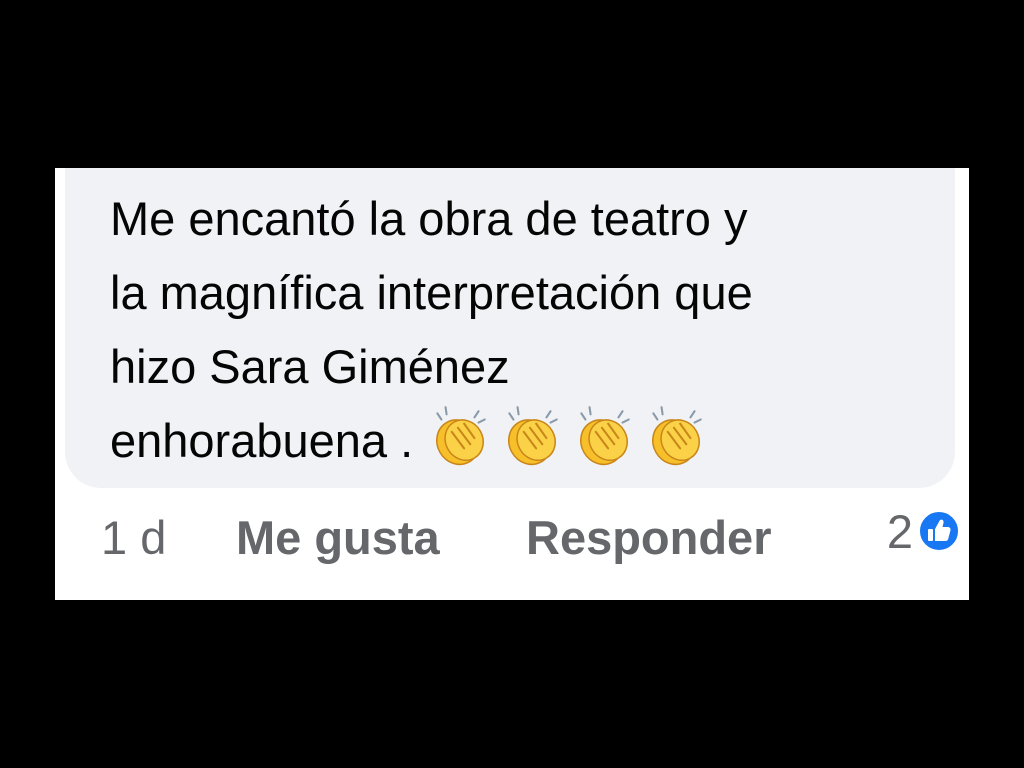  I want to click on reaction-summary: 2, so click(924, 531).